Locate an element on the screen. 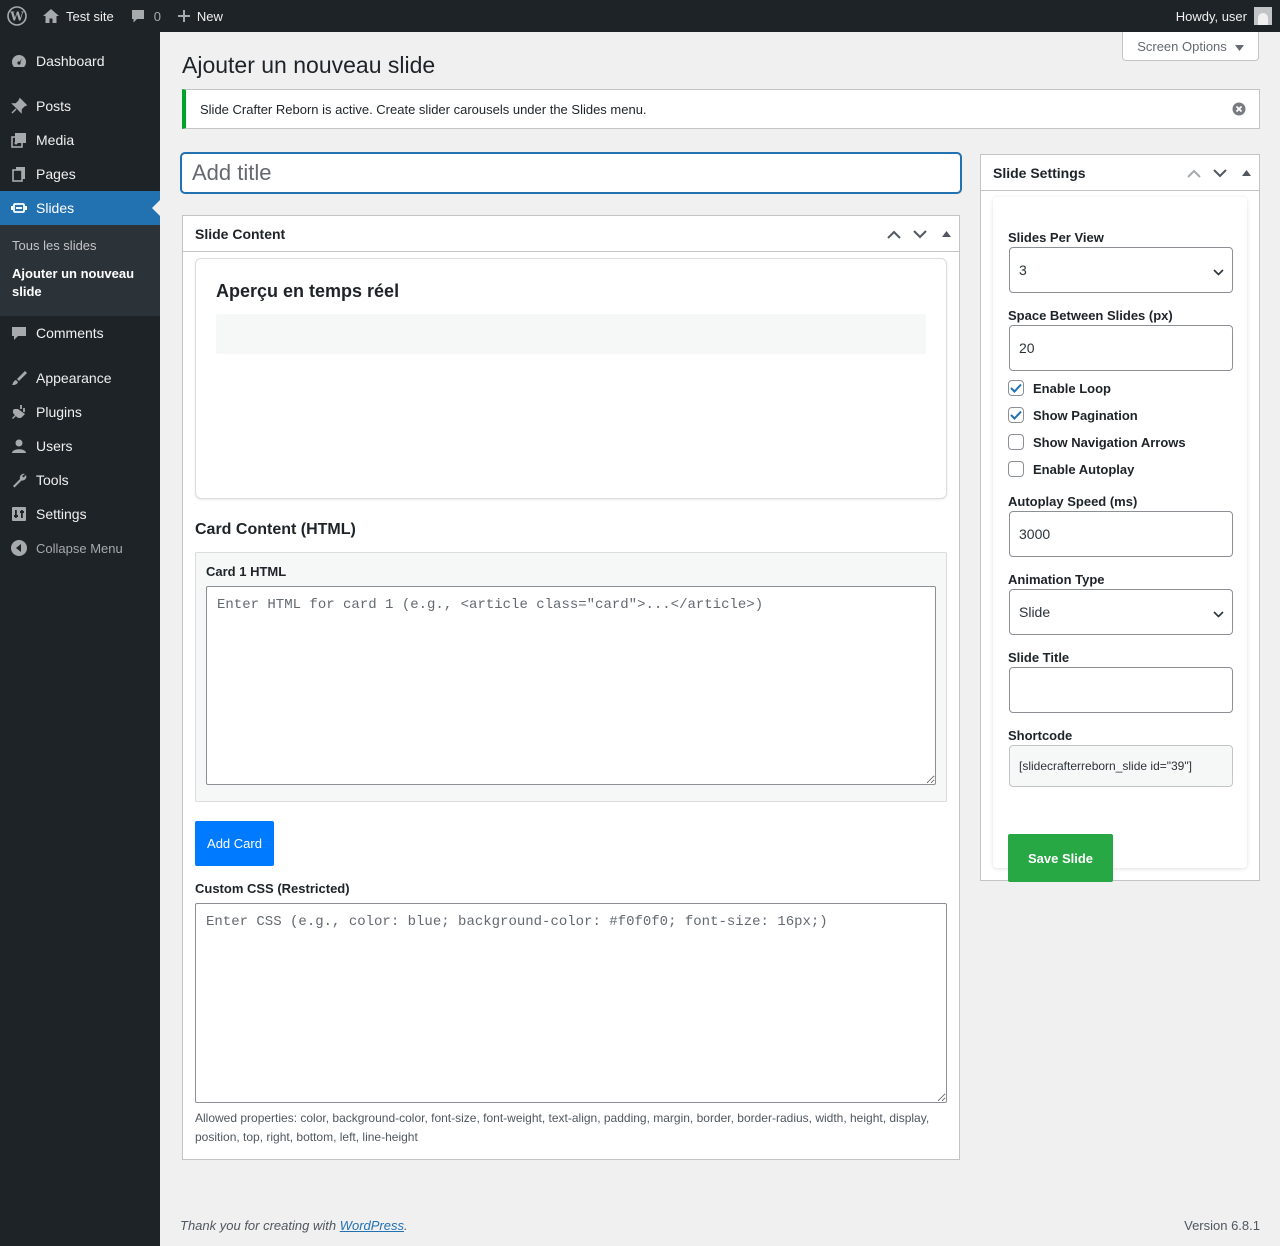 This screenshot has height=1246, width=1280. slides-per-view-select: 3 is located at coordinates (1121, 270).